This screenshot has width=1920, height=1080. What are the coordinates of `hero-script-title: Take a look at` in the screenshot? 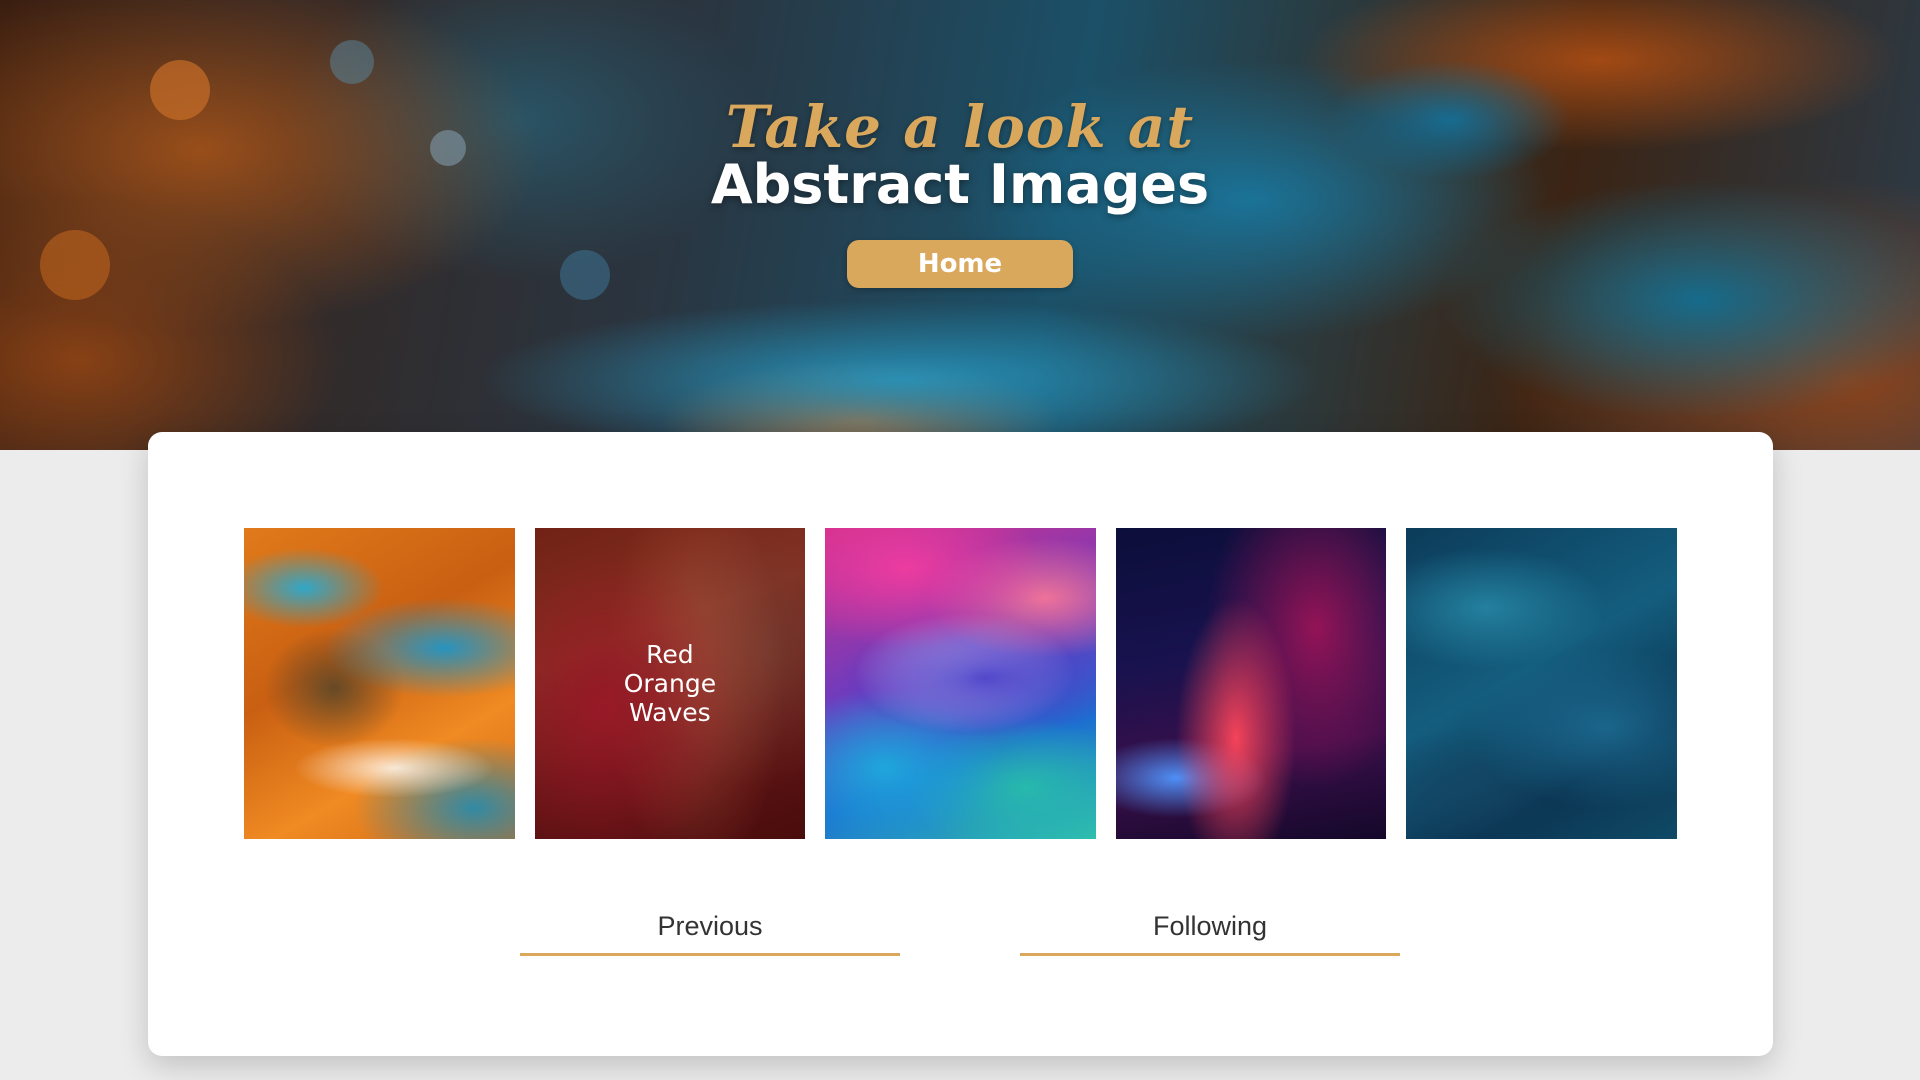 It's located at (960, 127).